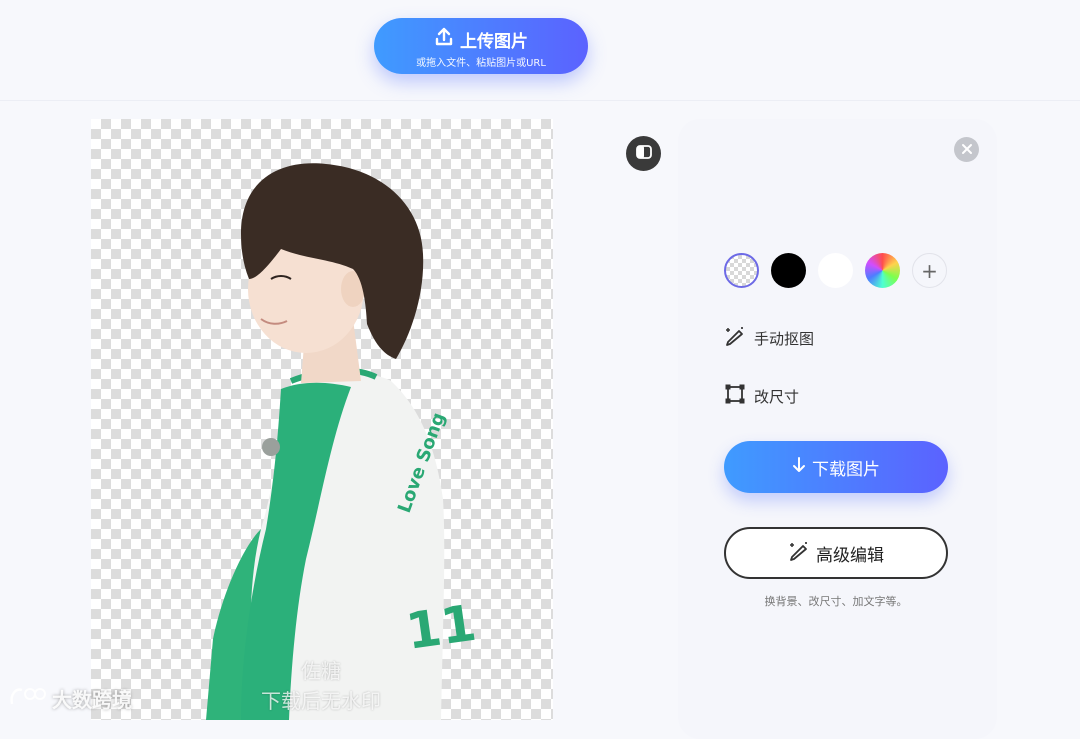  What do you see at coordinates (28, 698) in the screenshot?
I see `brand-logo-icon` at bounding box center [28, 698].